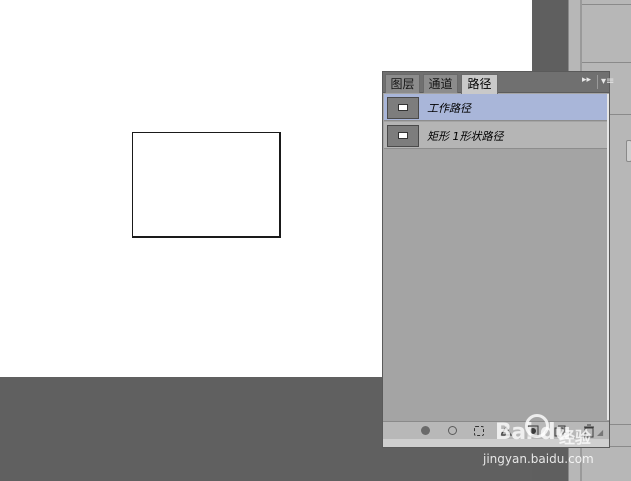 Image resolution: width=631 pixels, height=481 pixels. I want to click on path-row-work-path: 工作路径, so click(496, 107).